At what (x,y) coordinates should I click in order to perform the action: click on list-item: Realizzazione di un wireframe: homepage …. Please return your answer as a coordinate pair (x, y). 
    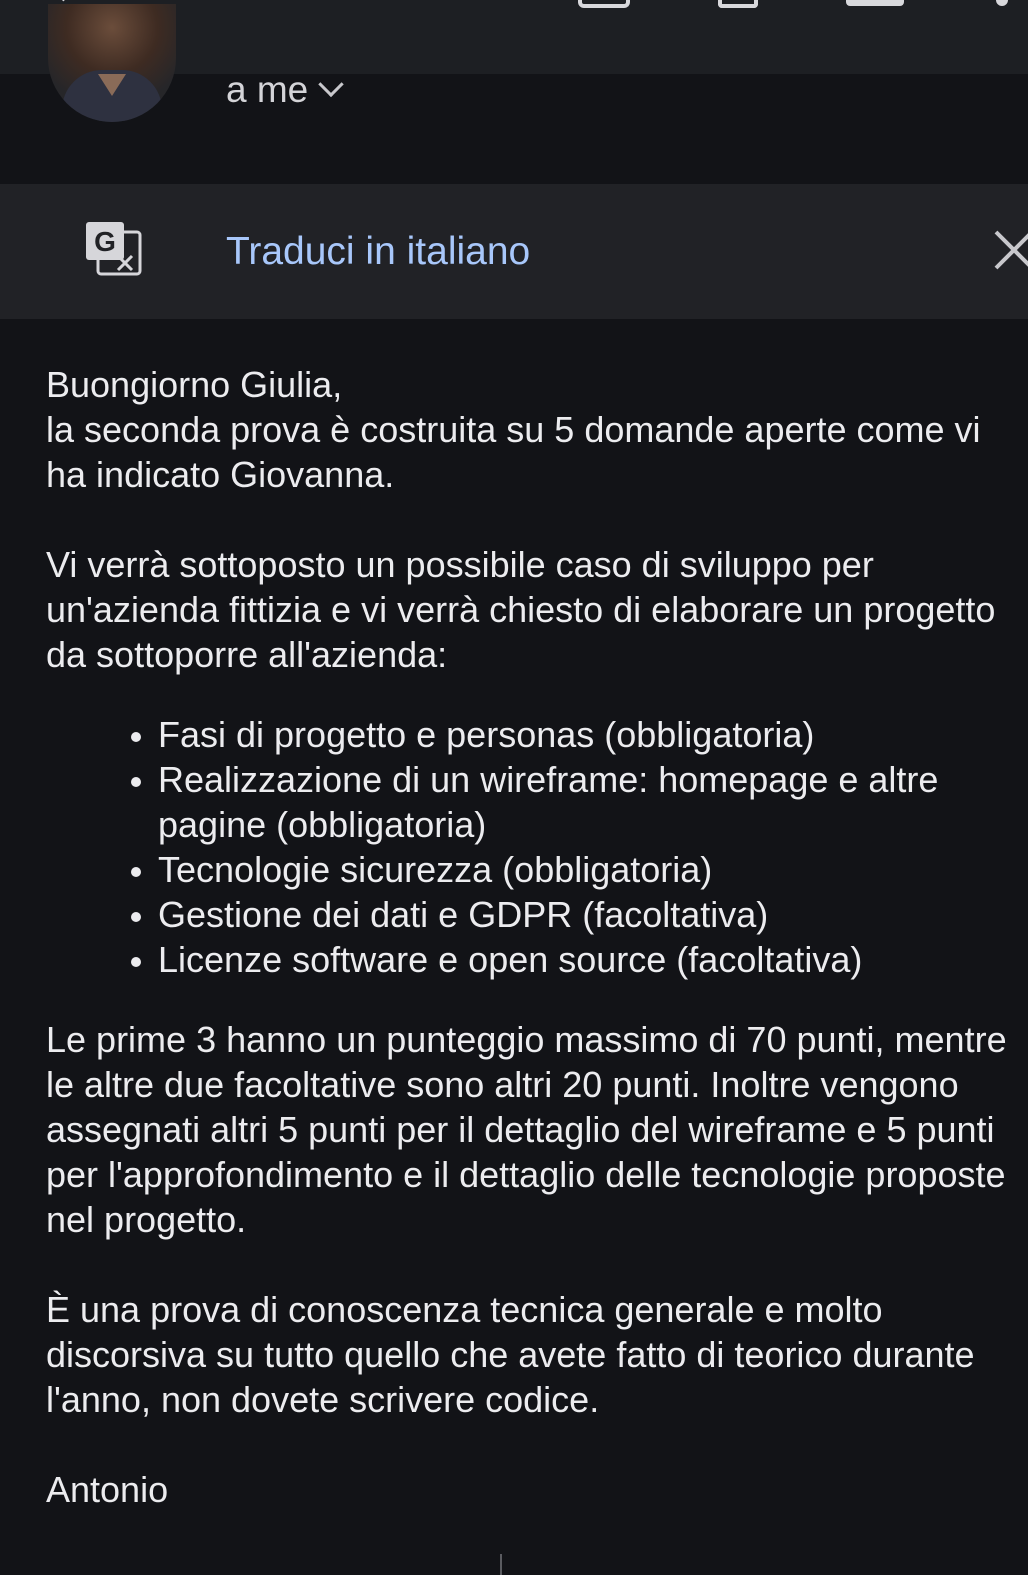
    Looking at the image, I should click on (573, 802).